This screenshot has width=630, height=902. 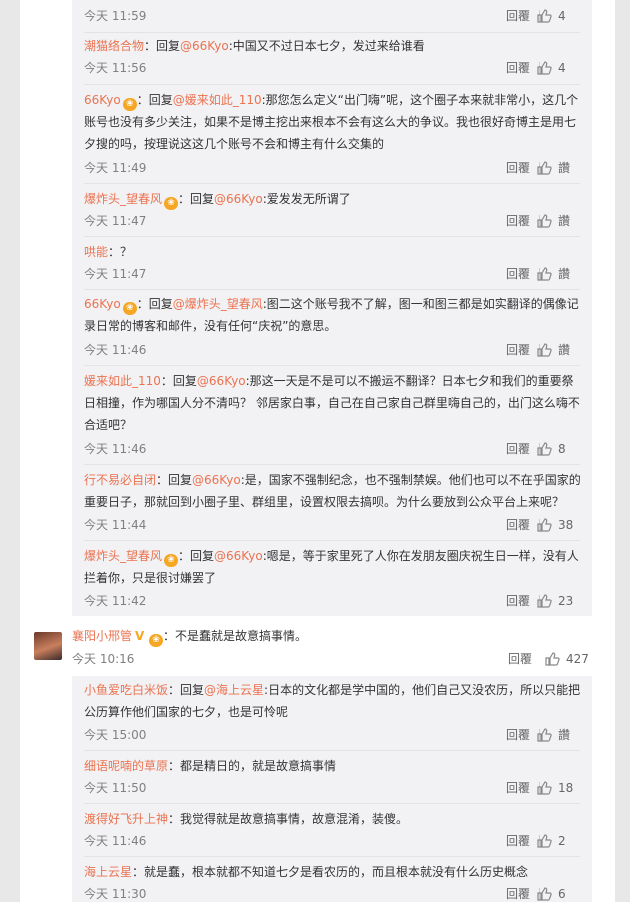 I want to click on reply-time: 今天 11:42, so click(x=115, y=601).